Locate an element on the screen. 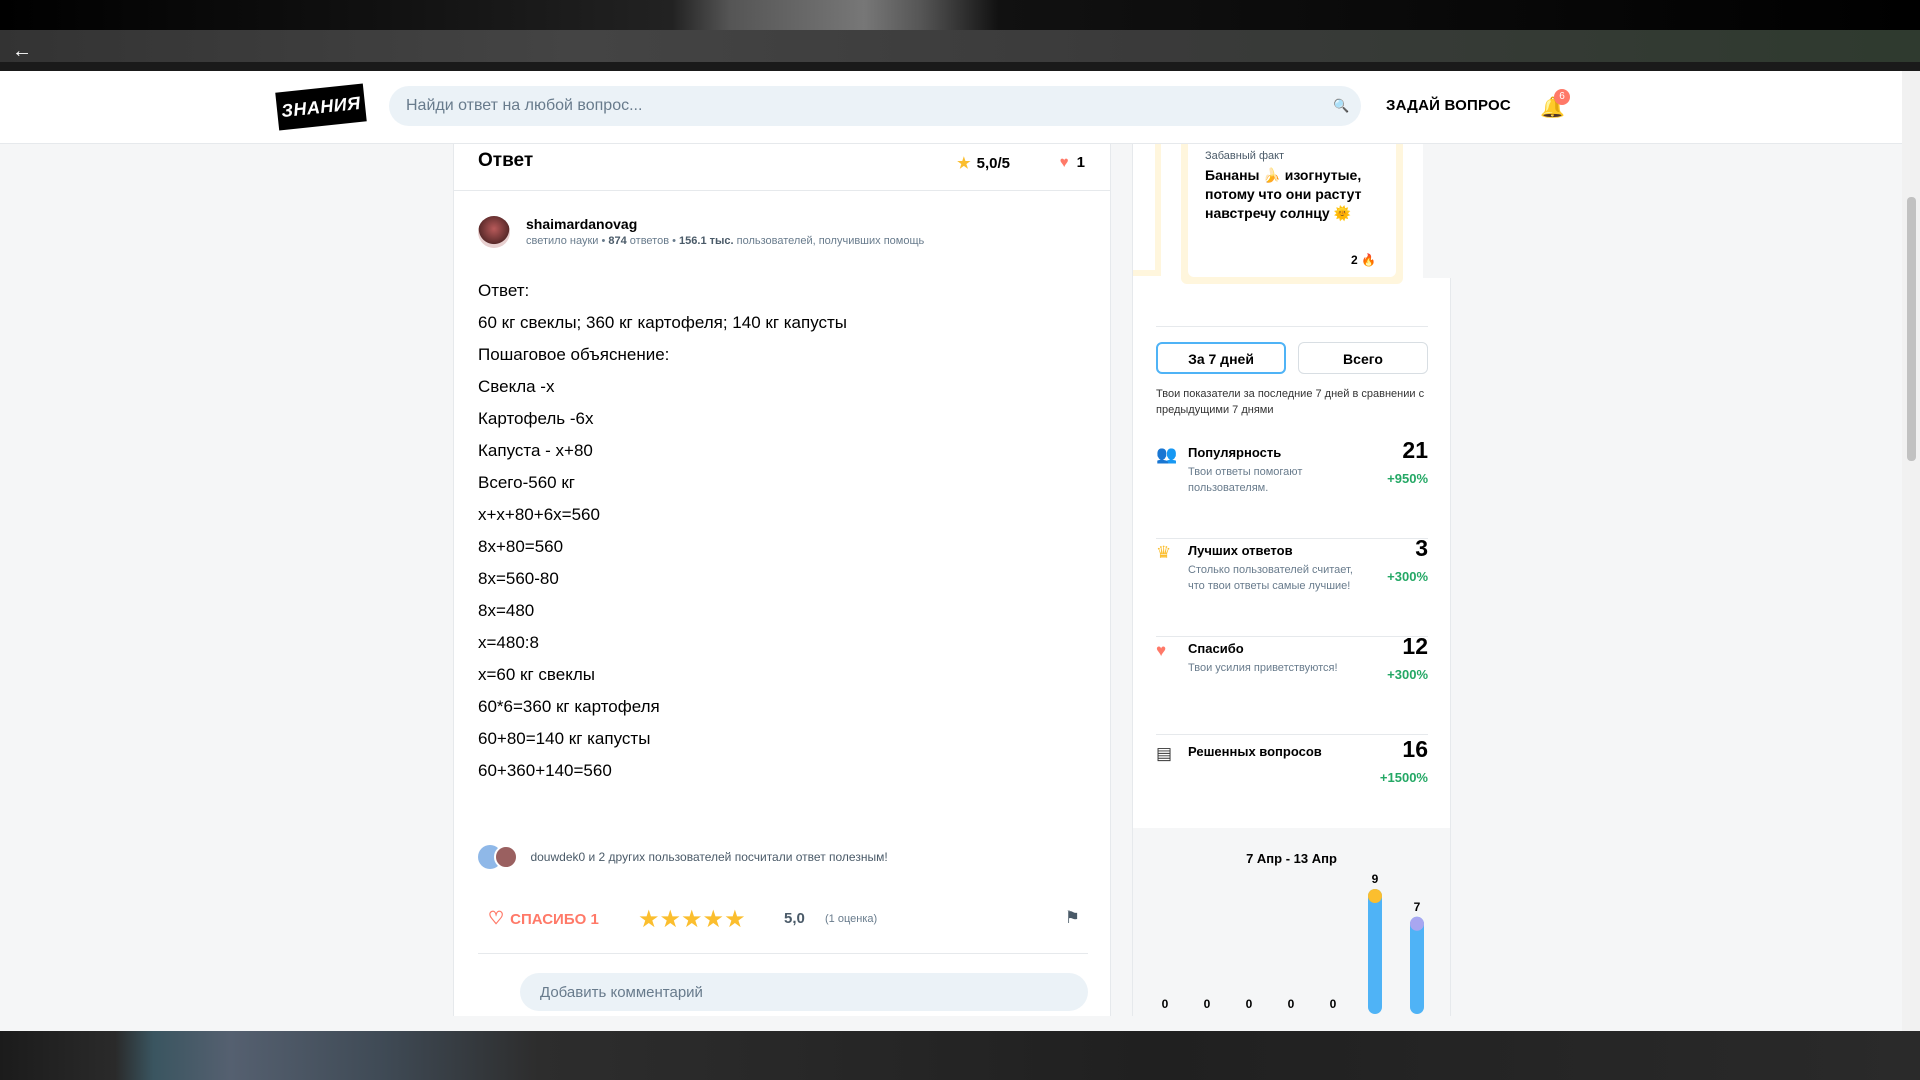  divider is located at coordinates (783, 953).